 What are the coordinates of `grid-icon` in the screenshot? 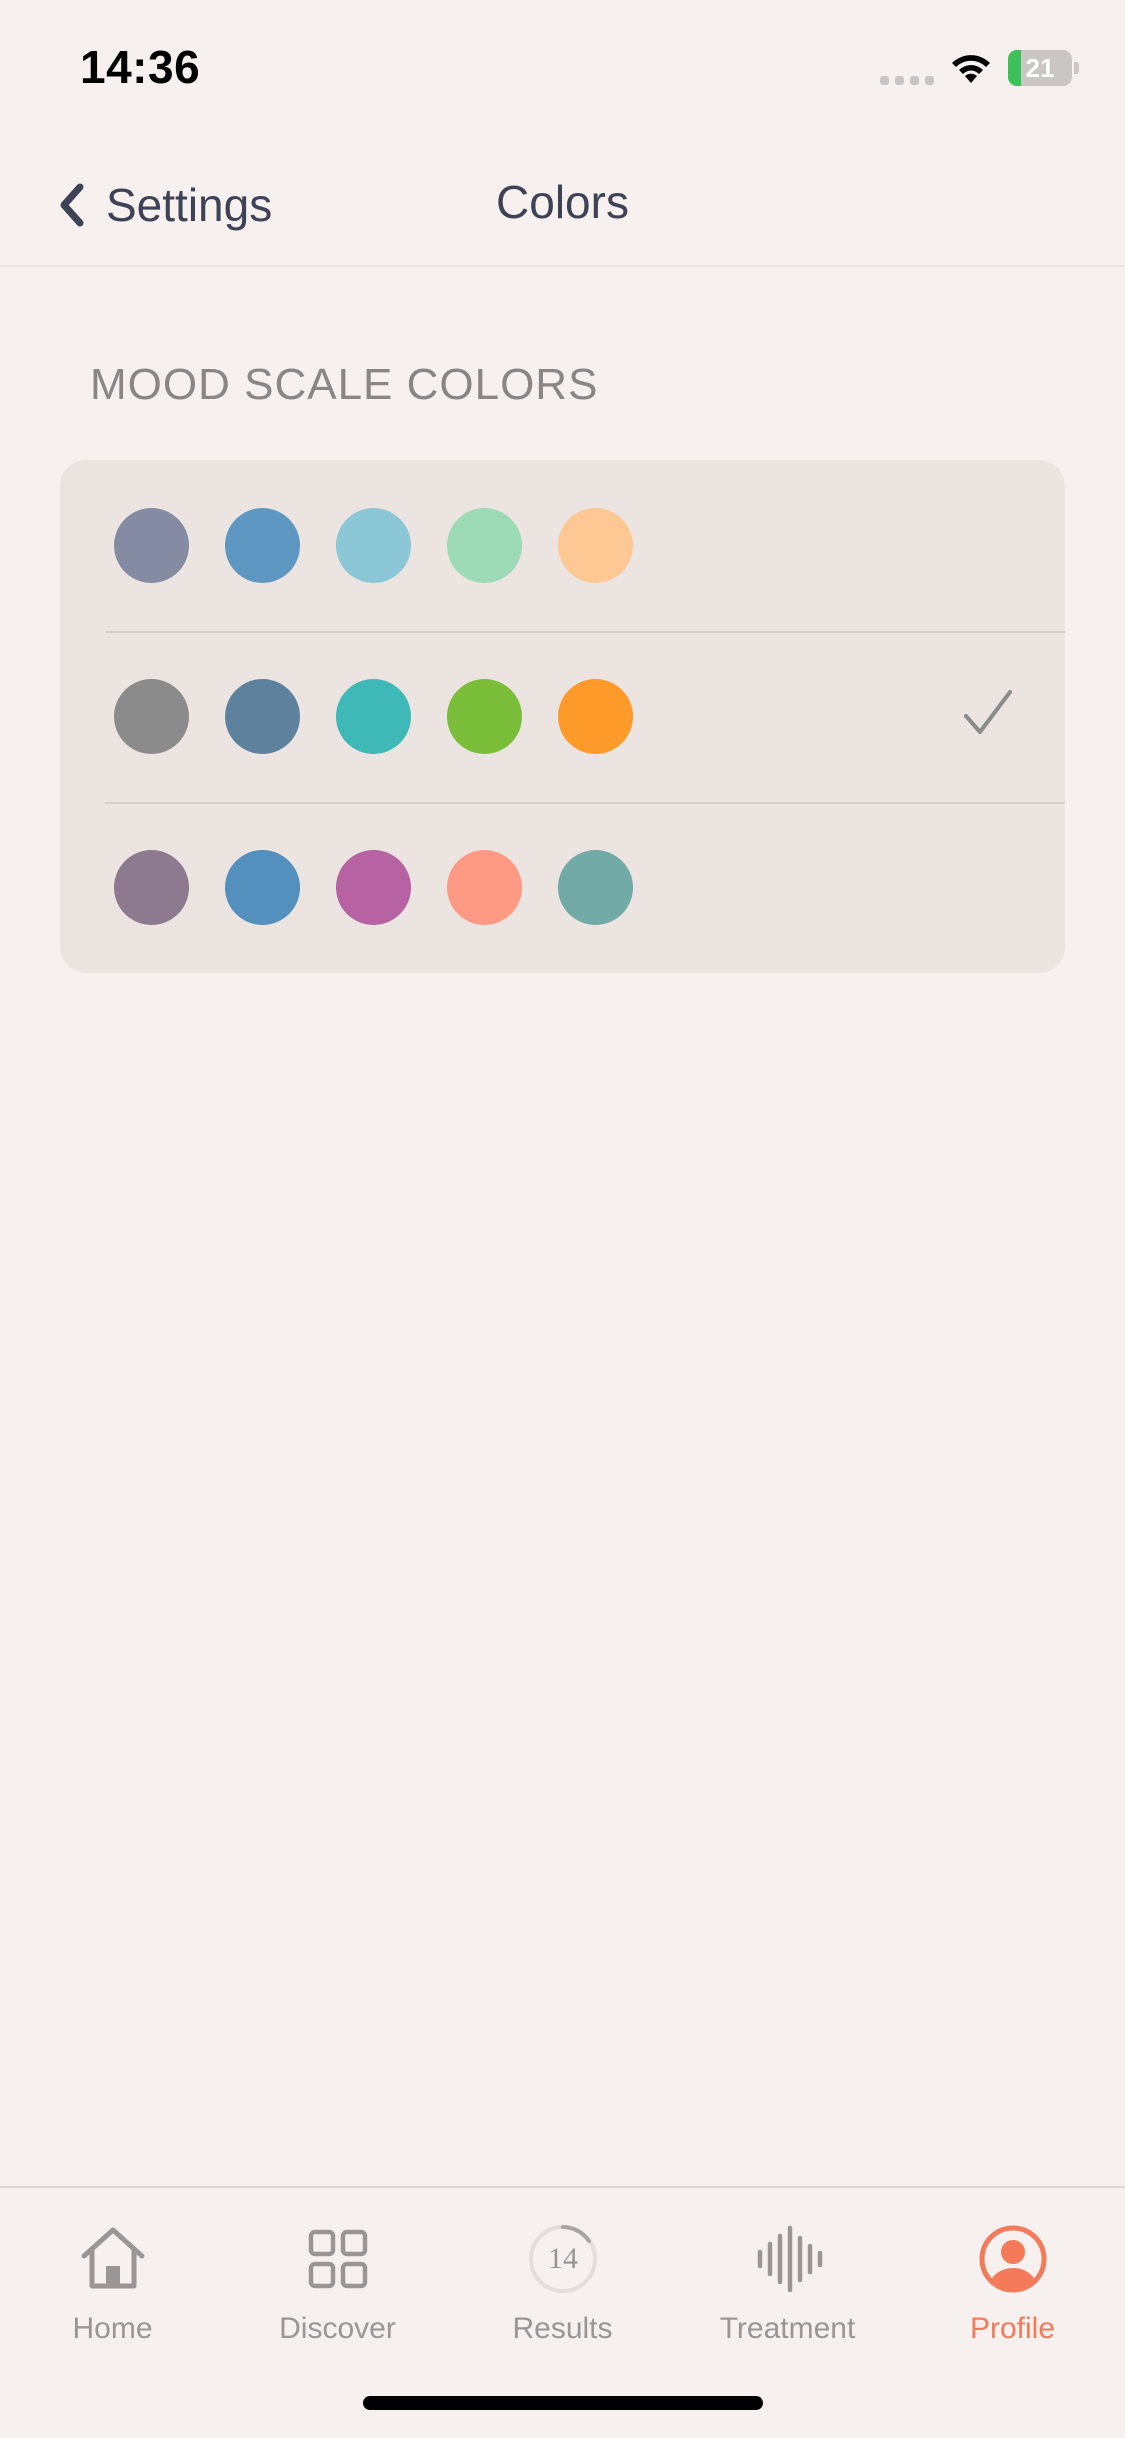 It's located at (338, 2259).